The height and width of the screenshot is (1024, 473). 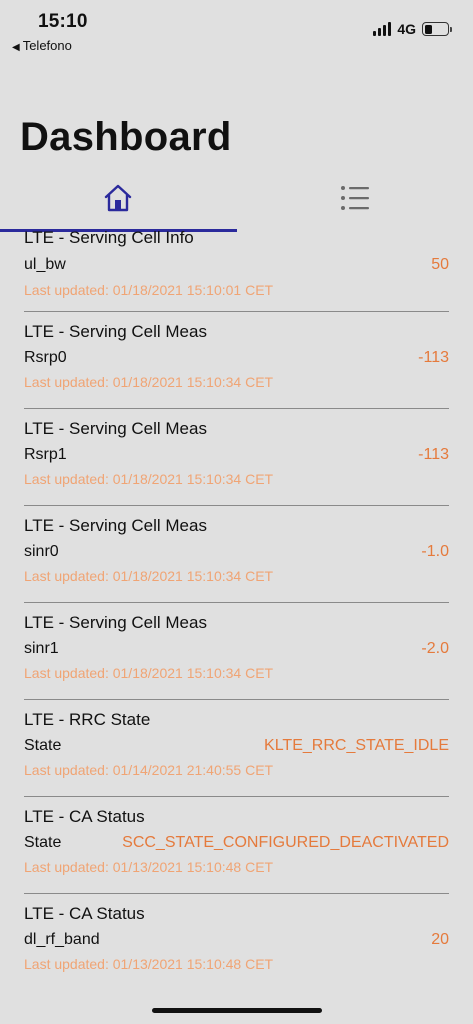 I want to click on status-time: 15:10, so click(x=63, y=21).